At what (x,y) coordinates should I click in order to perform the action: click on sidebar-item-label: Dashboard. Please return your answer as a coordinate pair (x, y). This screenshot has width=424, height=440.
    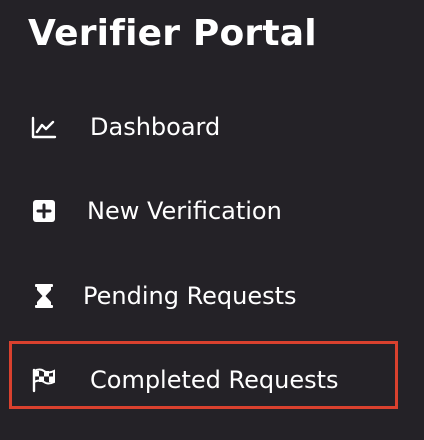
    Looking at the image, I should click on (155, 127).